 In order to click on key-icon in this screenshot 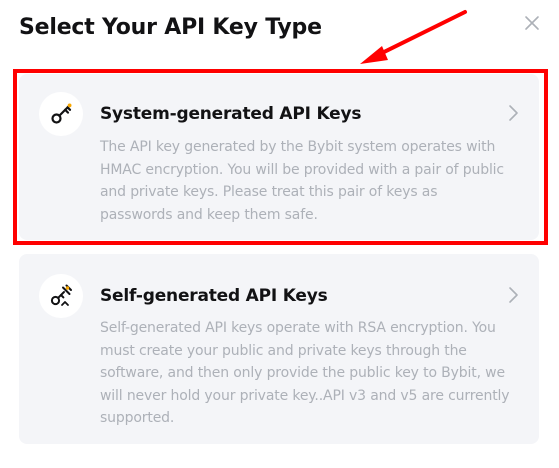, I will do `click(61, 113)`.